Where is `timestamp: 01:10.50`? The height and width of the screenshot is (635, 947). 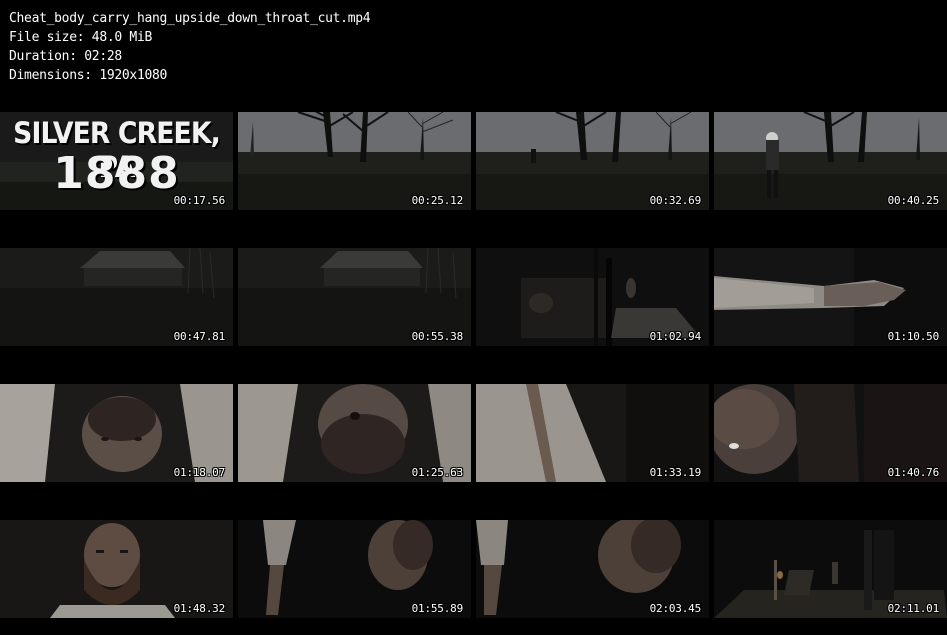 timestamp: 01:10.50 is located at coordinates (913, 336).